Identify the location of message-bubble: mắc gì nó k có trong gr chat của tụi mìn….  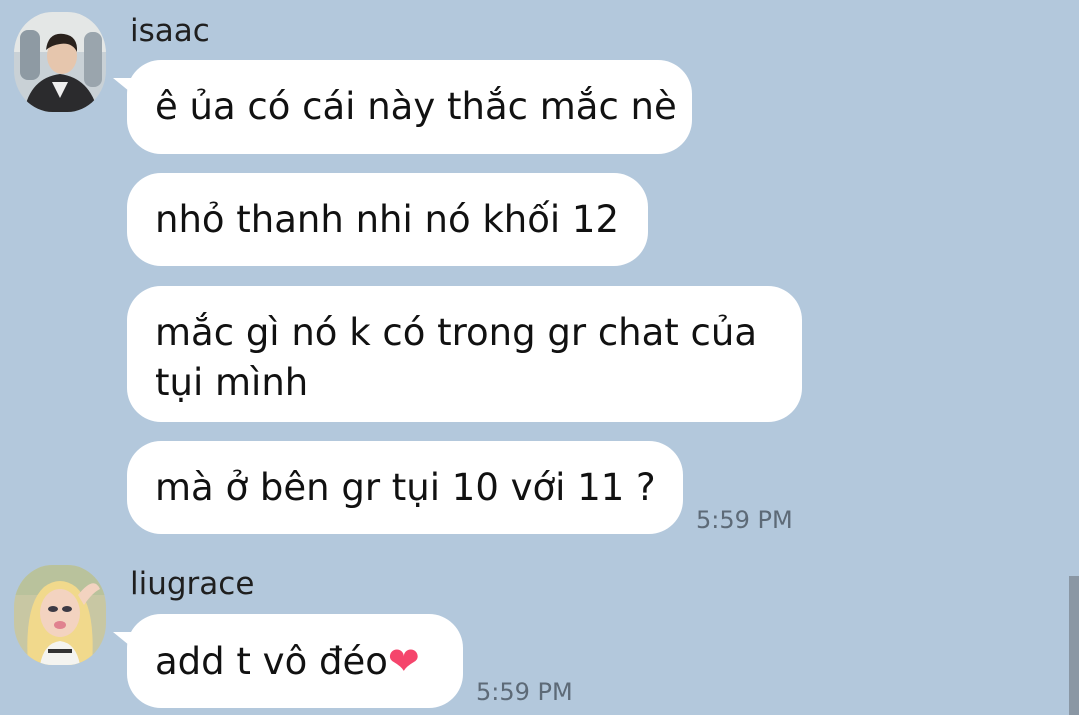
(464, 354).